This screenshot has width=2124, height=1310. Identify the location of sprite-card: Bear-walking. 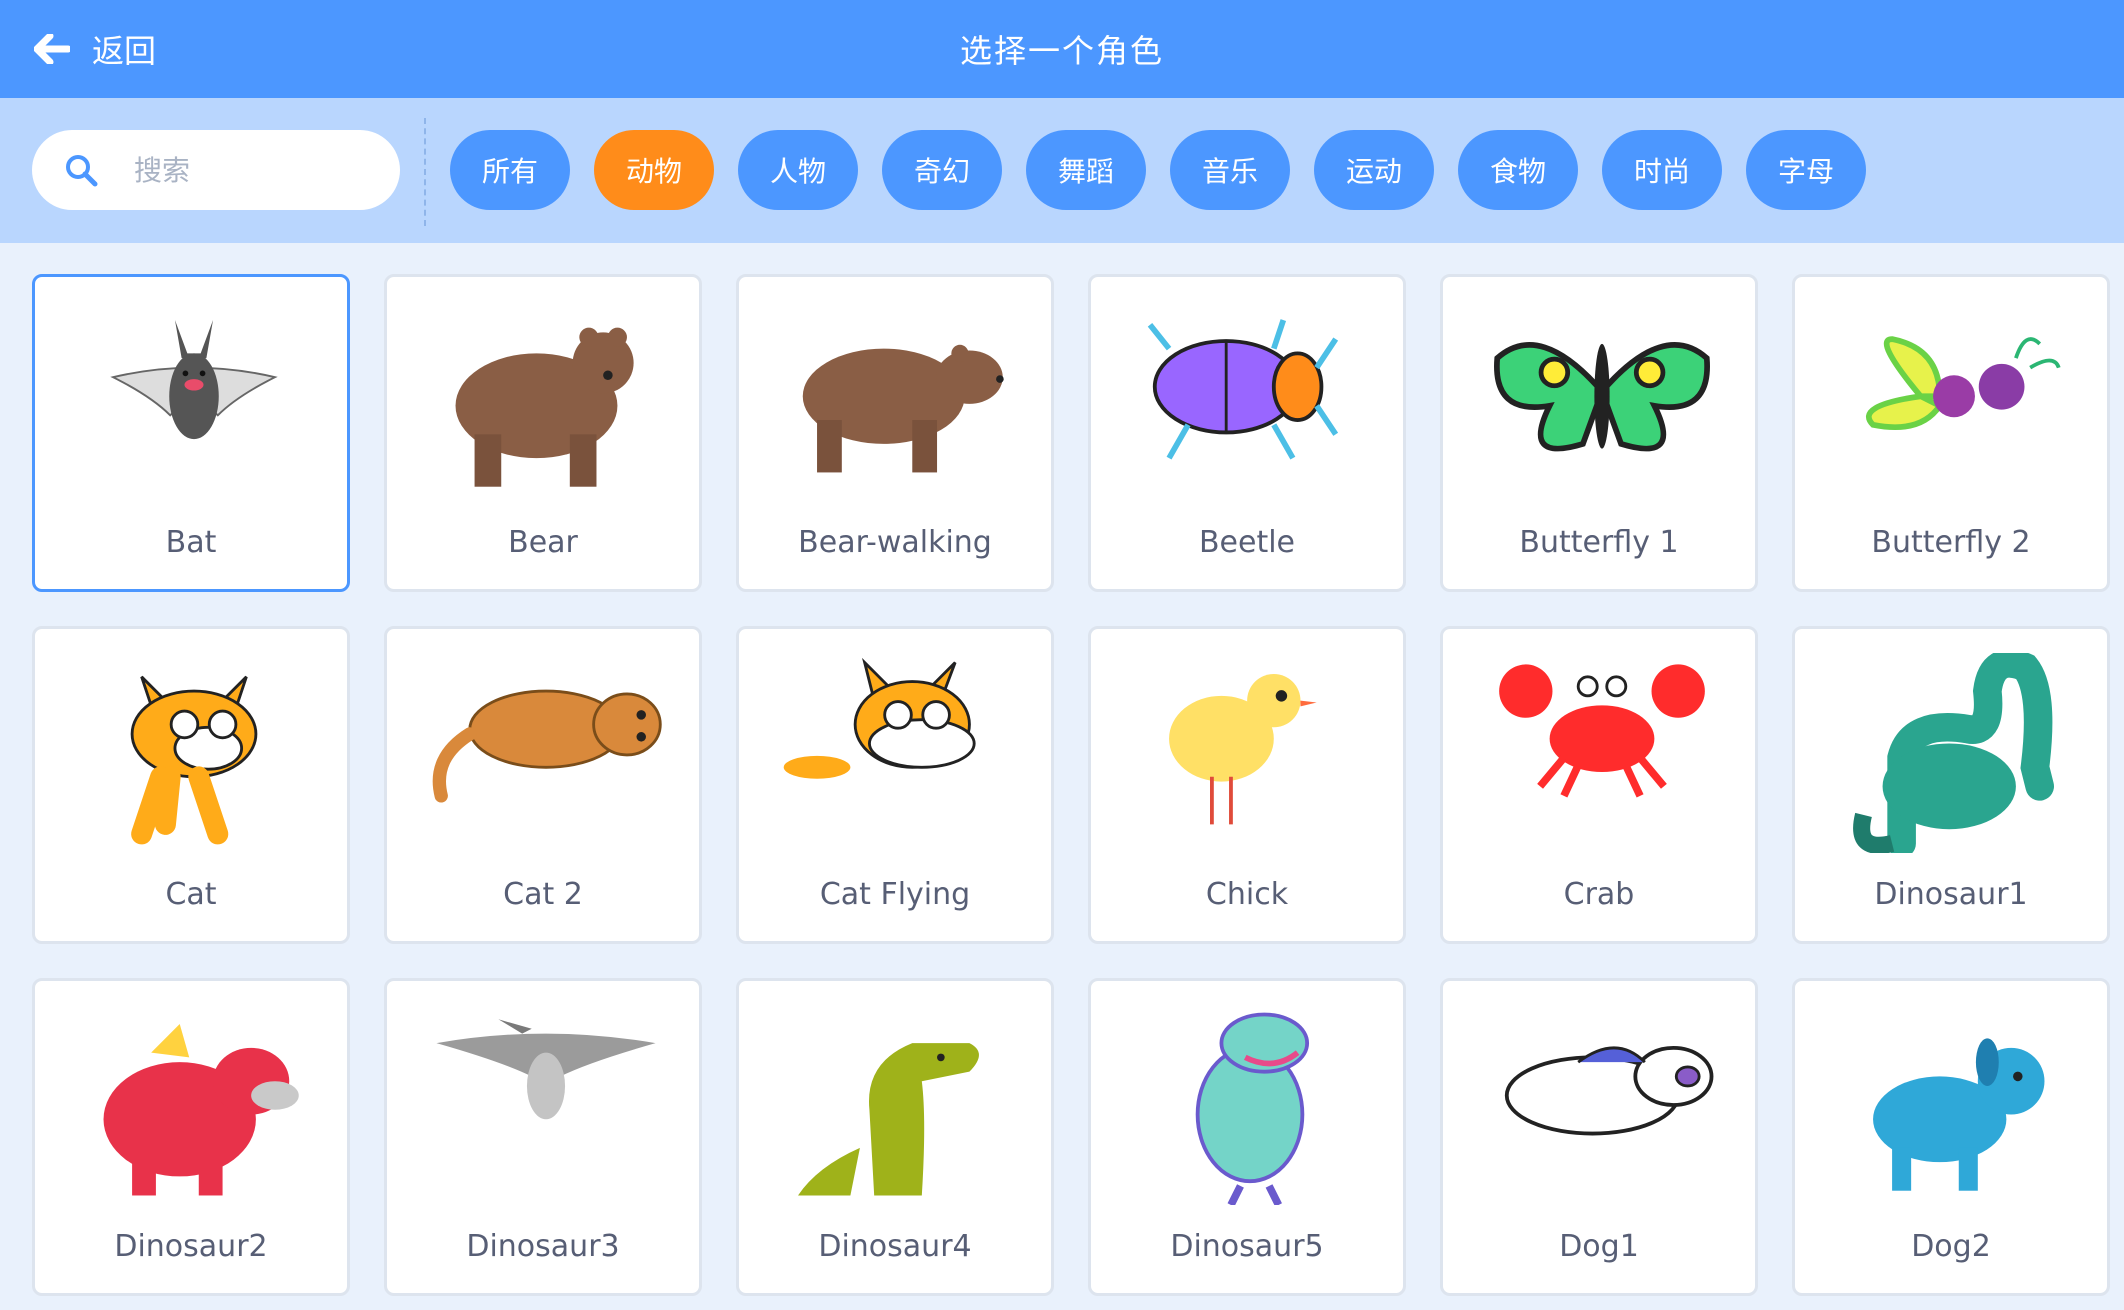
(895, 433).